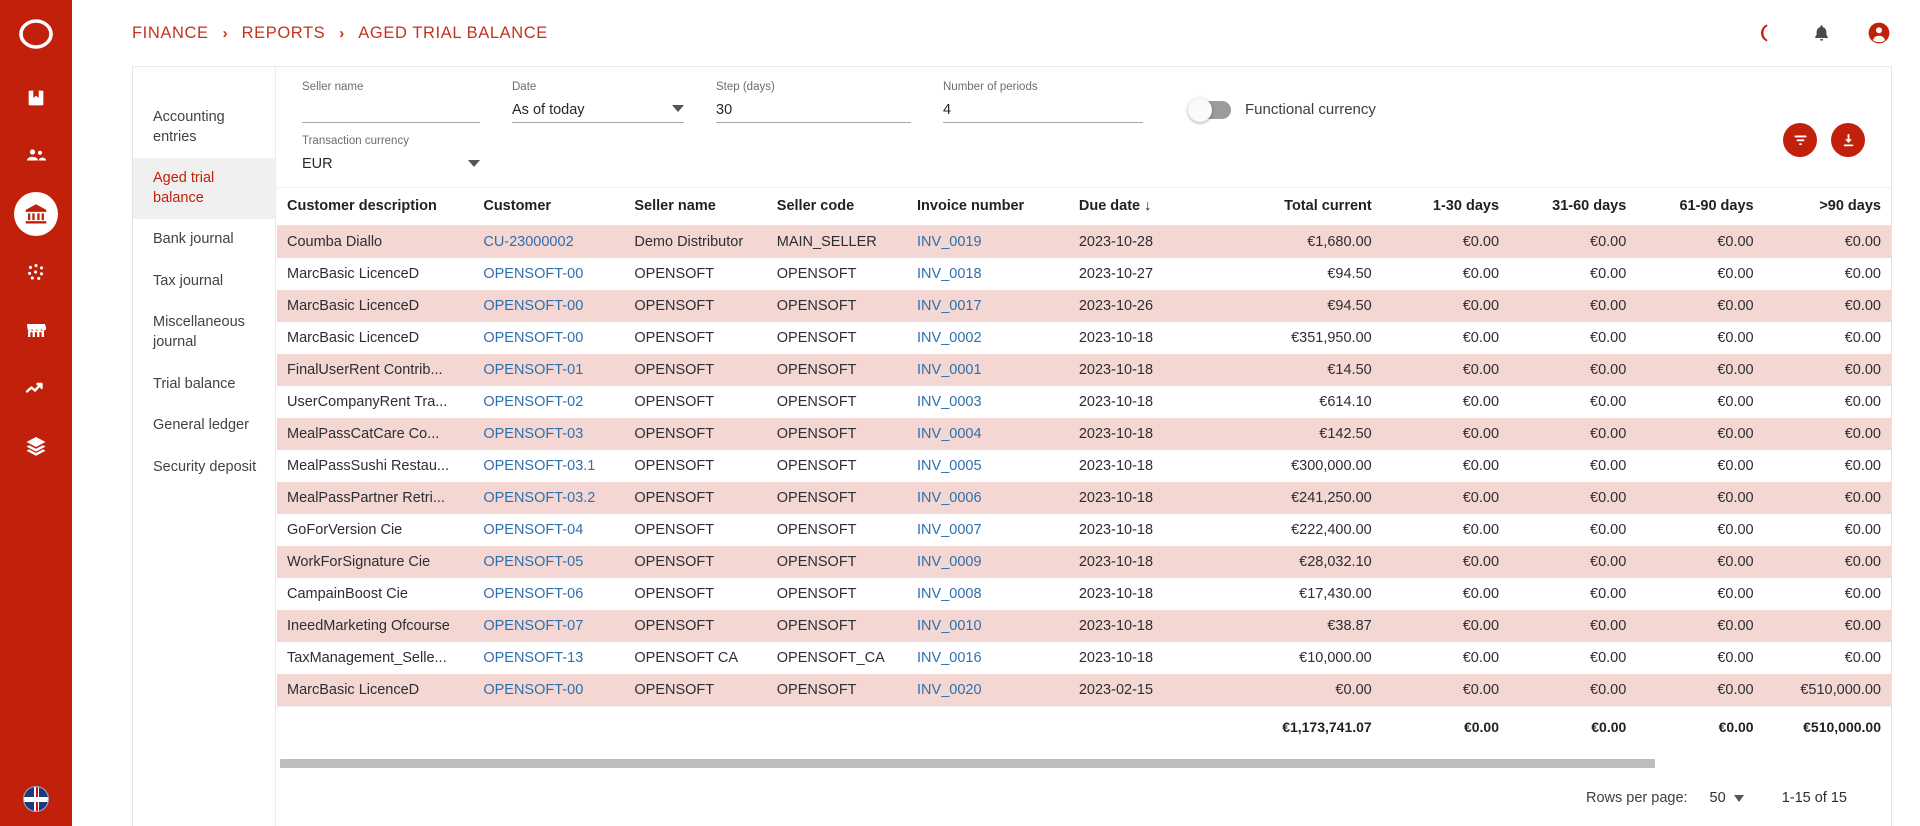 Image resolution: width=1920 pixels, height=826 pixels. Describe the element at coordinates (36, 446) in the screenshot. I see `layers-icon` at that location.